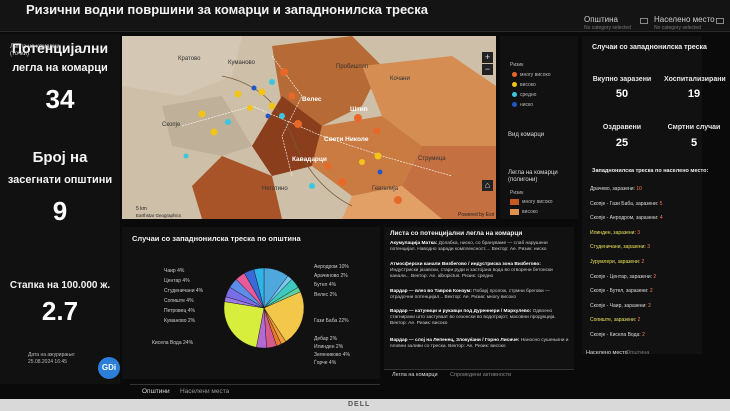 The height and width of the screenshot is (411, 730). I want to click on map-scale: 5 km, so click(141, 209).